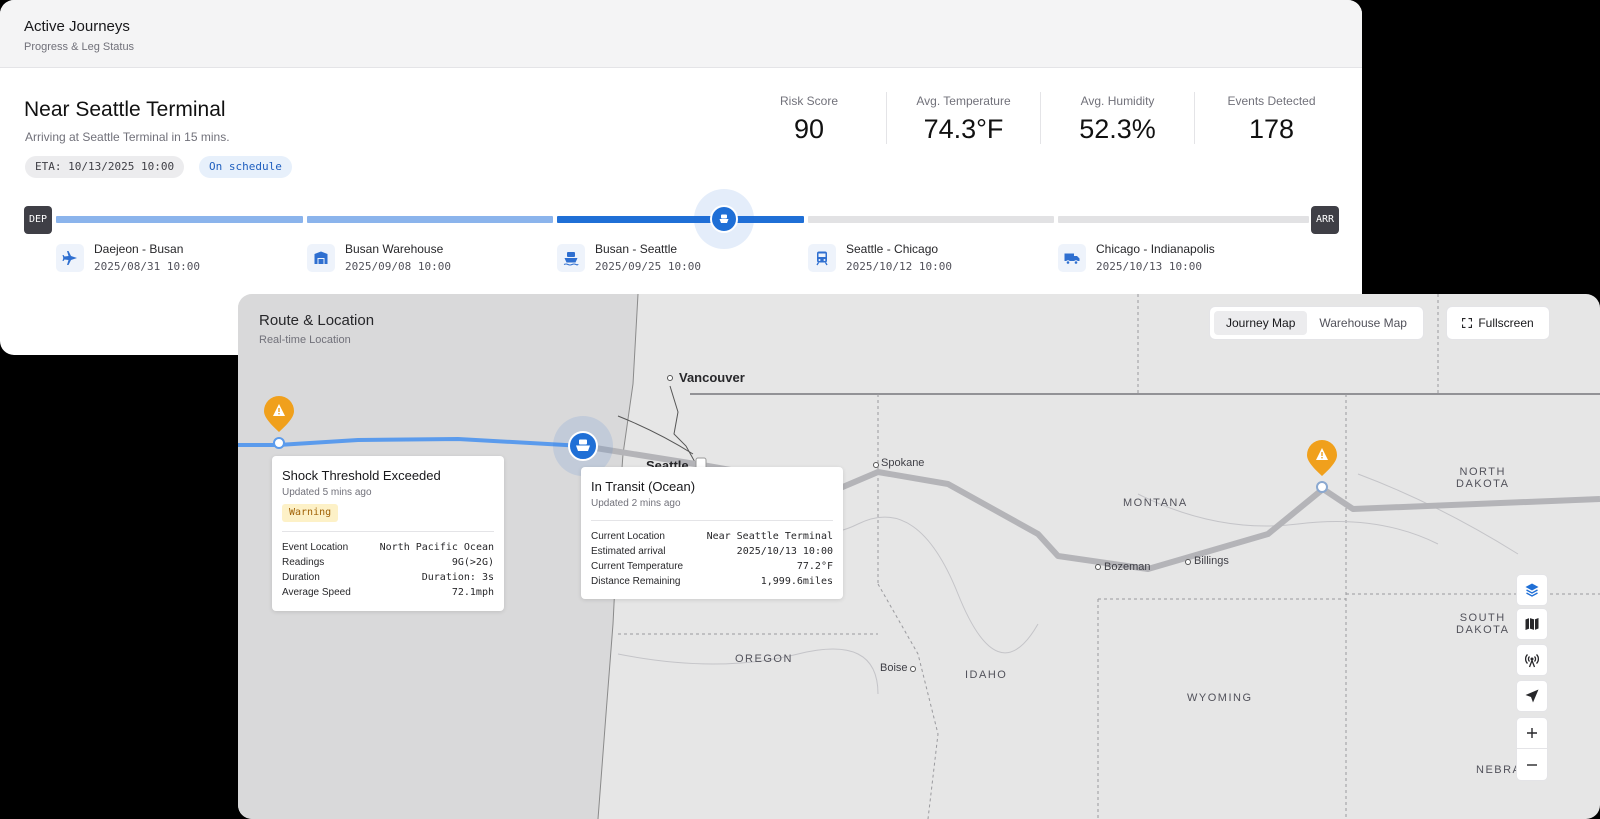 Image resolution: width=1600 pixels, height=819 pixels. What do you see at coordinates (712, 566) in the screenshot?
I see `popup-row: Current Temperature 77.2°F` at bounding box center [712, 566].